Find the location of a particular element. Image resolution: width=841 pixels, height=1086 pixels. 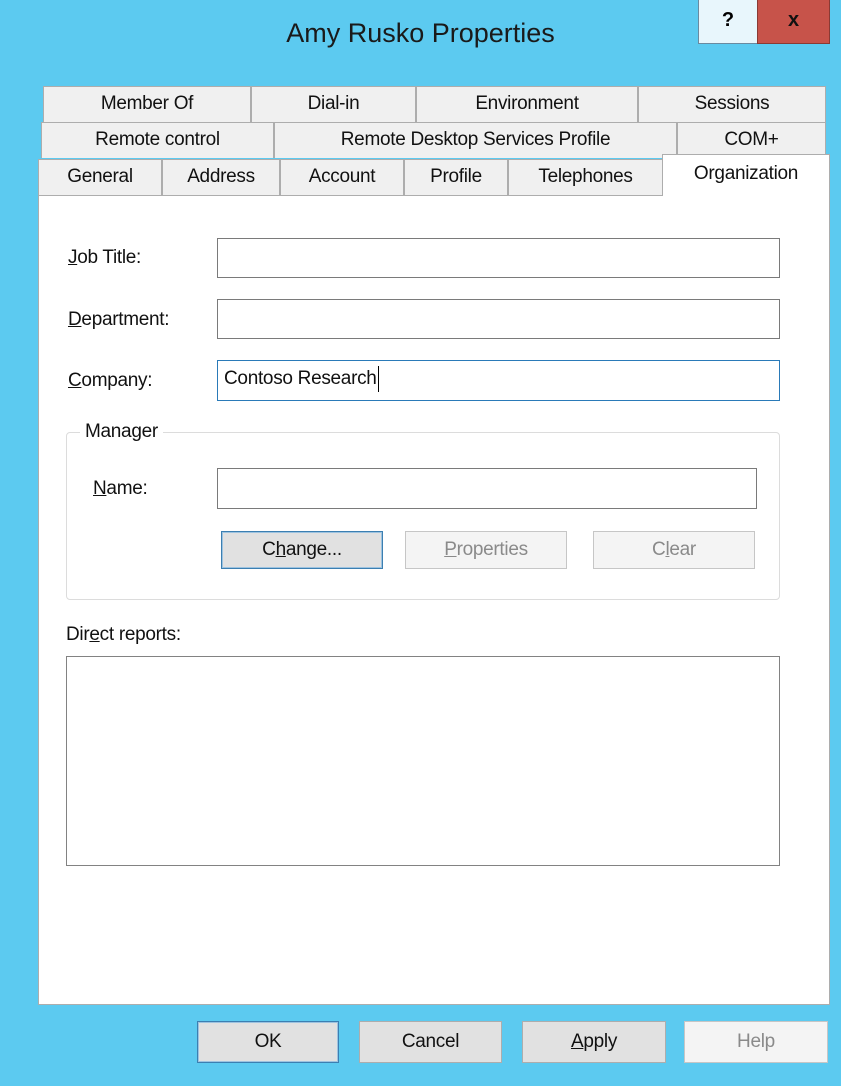

title-bar: Amy Rusko Properties ? x is located at coordinates (420, 39).